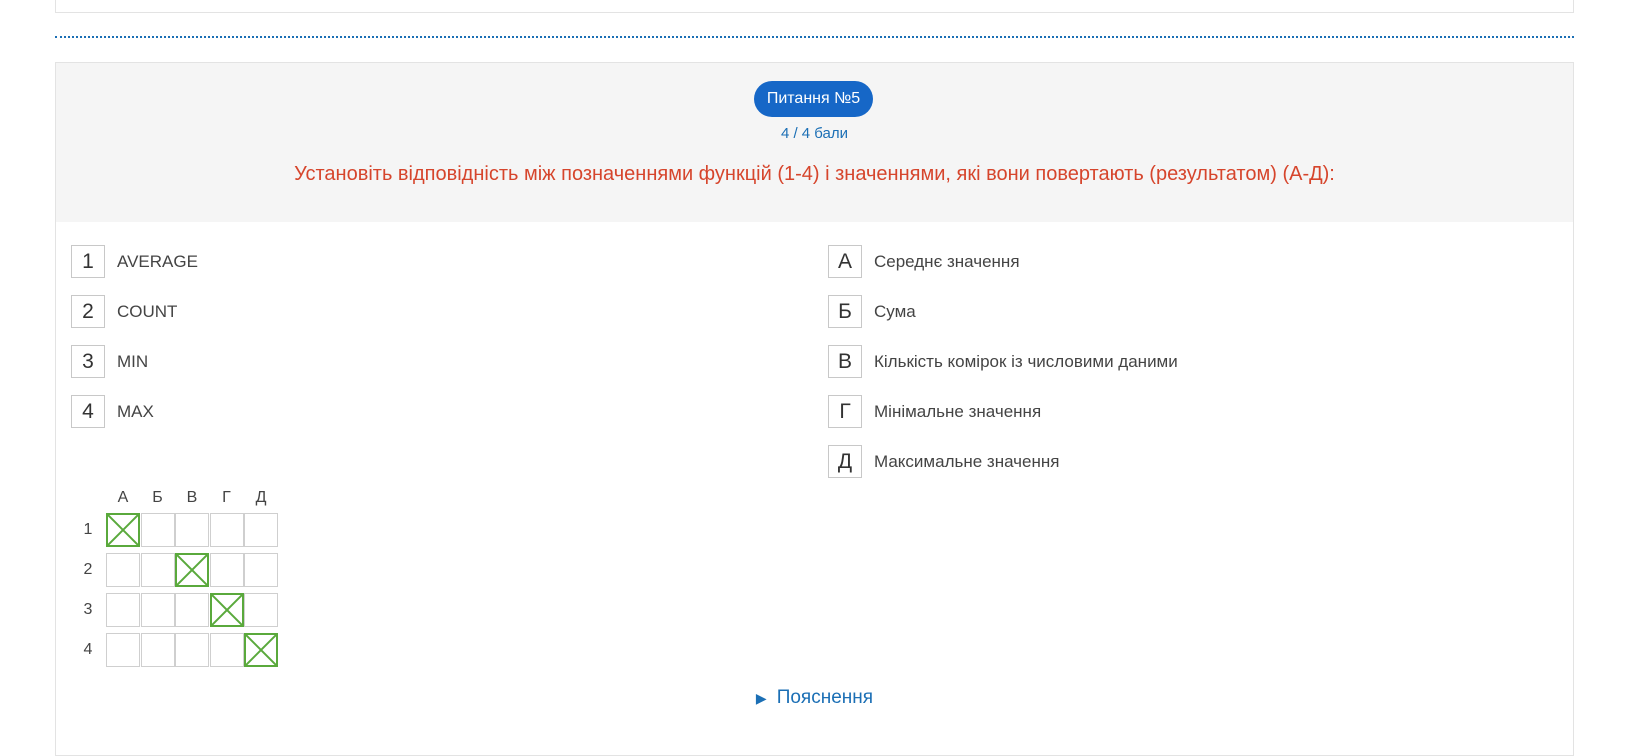  What do you see at coordinates (872, 311) in the screenshot?
I see `right-item-b: Б Сума` at bounding box center [872, 311].